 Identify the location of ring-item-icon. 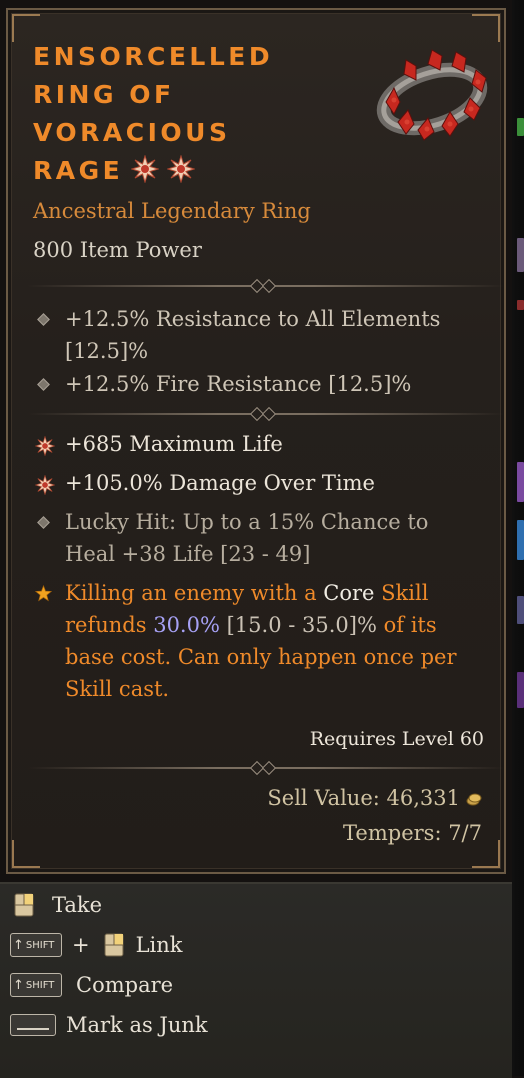
(432, 95).